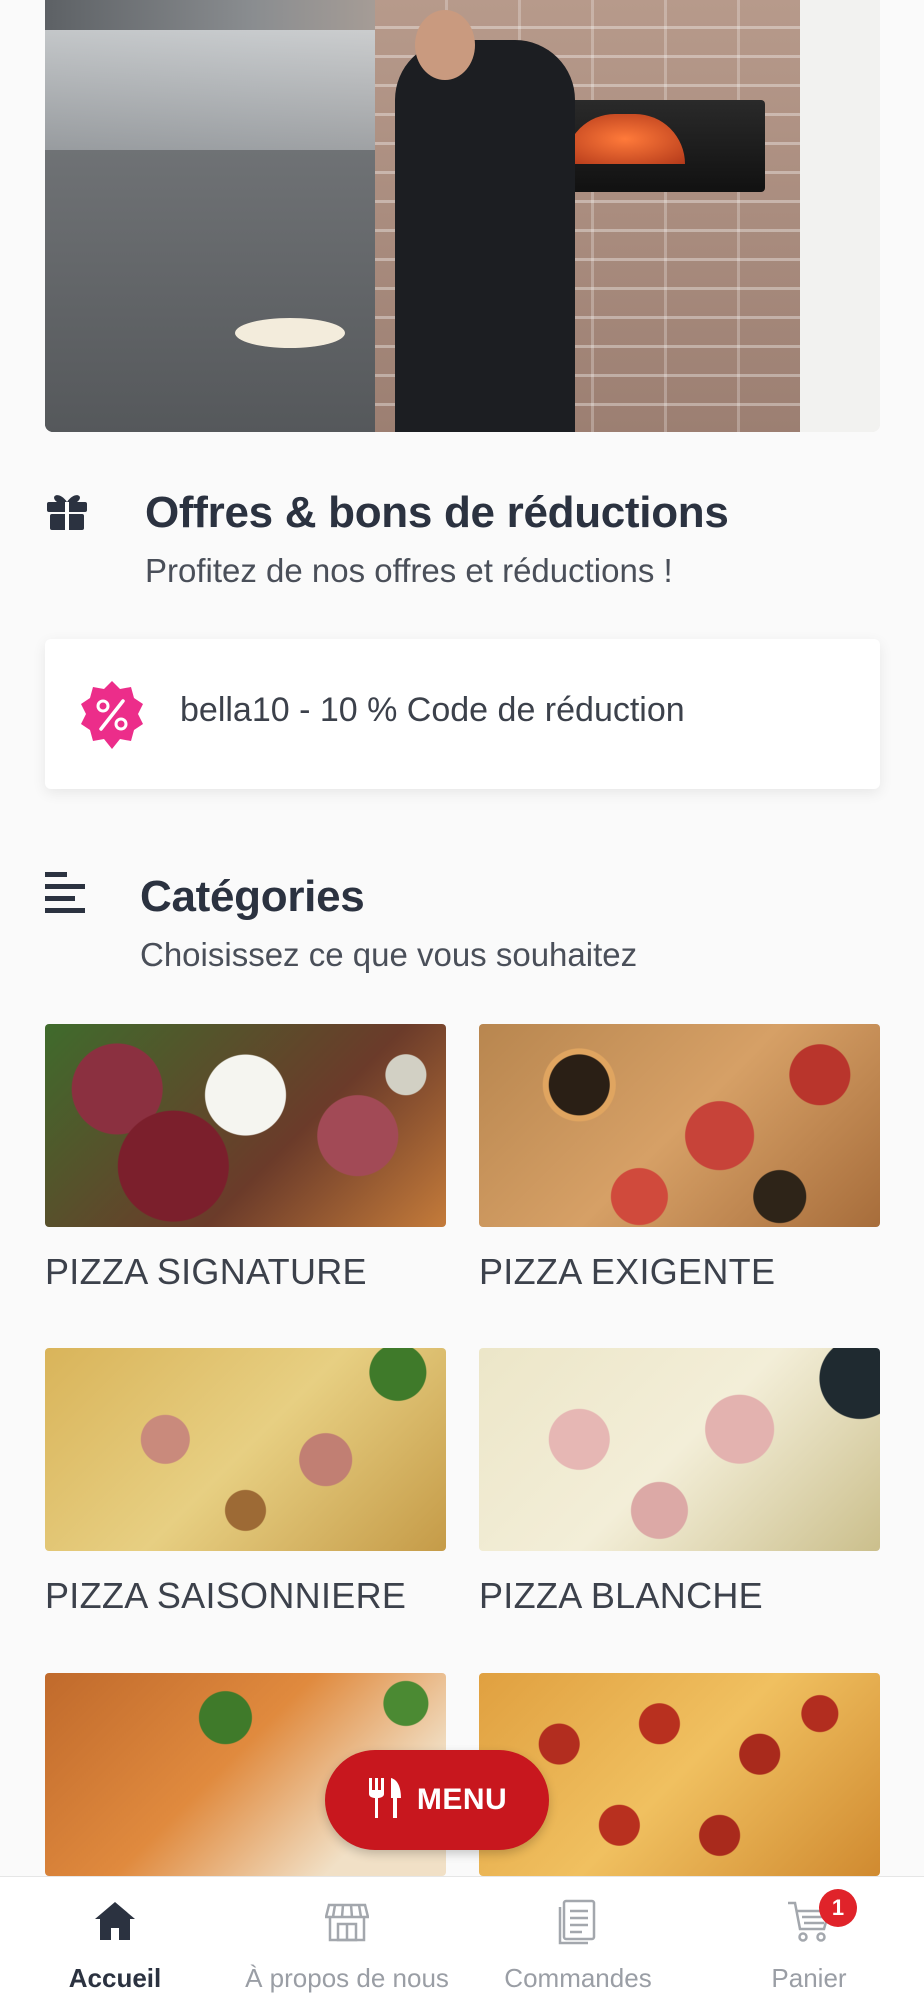 This screenshot has height=2000, width=924. I want to click on coupon-text: bella10 - 10 % Code de réduction, so click(432, 710).